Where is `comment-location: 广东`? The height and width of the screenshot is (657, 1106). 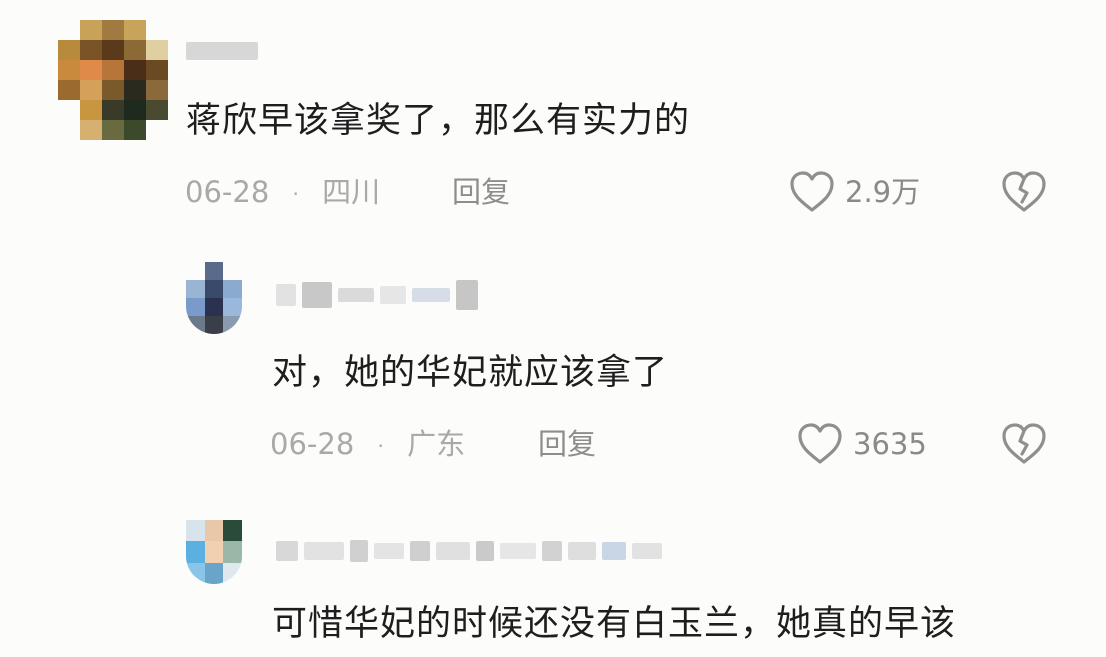 comment-location: 广东 is located at coordinates (436, 444).